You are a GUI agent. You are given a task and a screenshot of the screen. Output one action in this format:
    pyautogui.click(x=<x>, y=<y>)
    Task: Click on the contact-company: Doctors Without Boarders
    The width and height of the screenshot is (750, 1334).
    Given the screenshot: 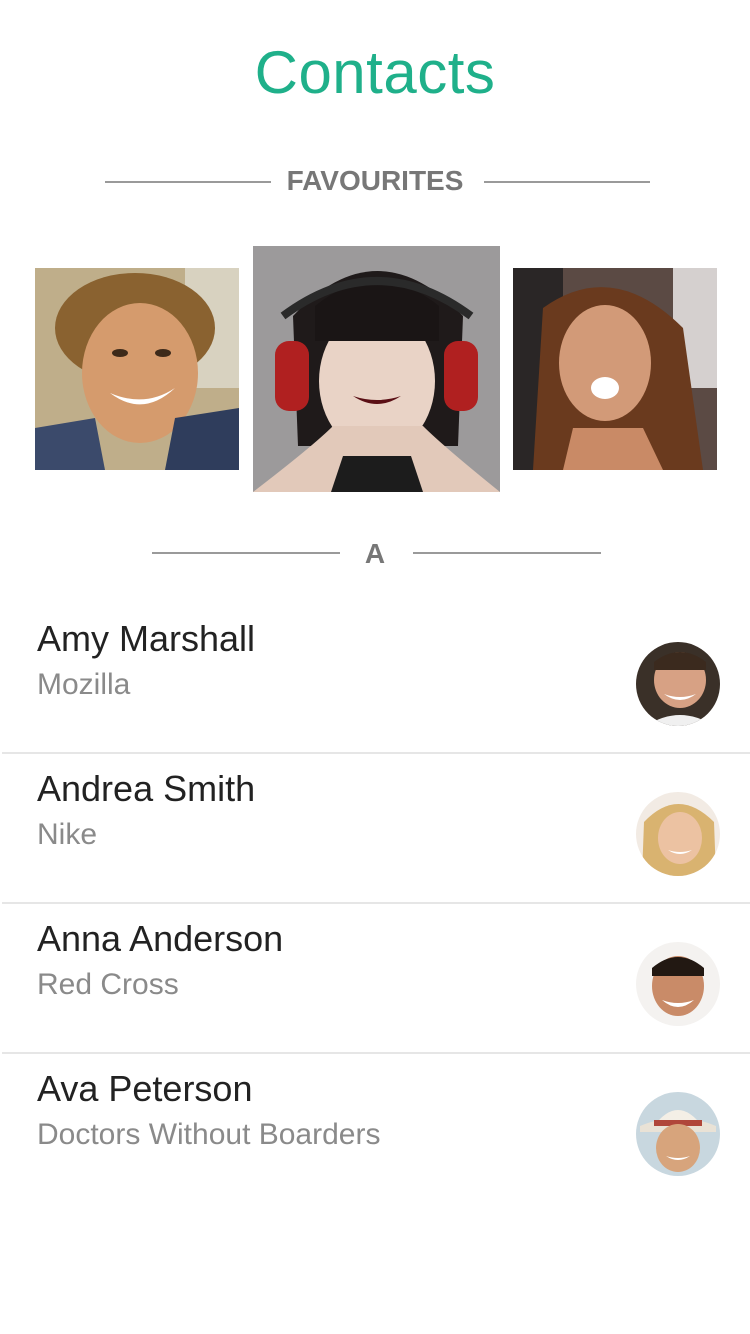 What is the action you would take?
    pyautogui.click(x=209, y=1134)
    